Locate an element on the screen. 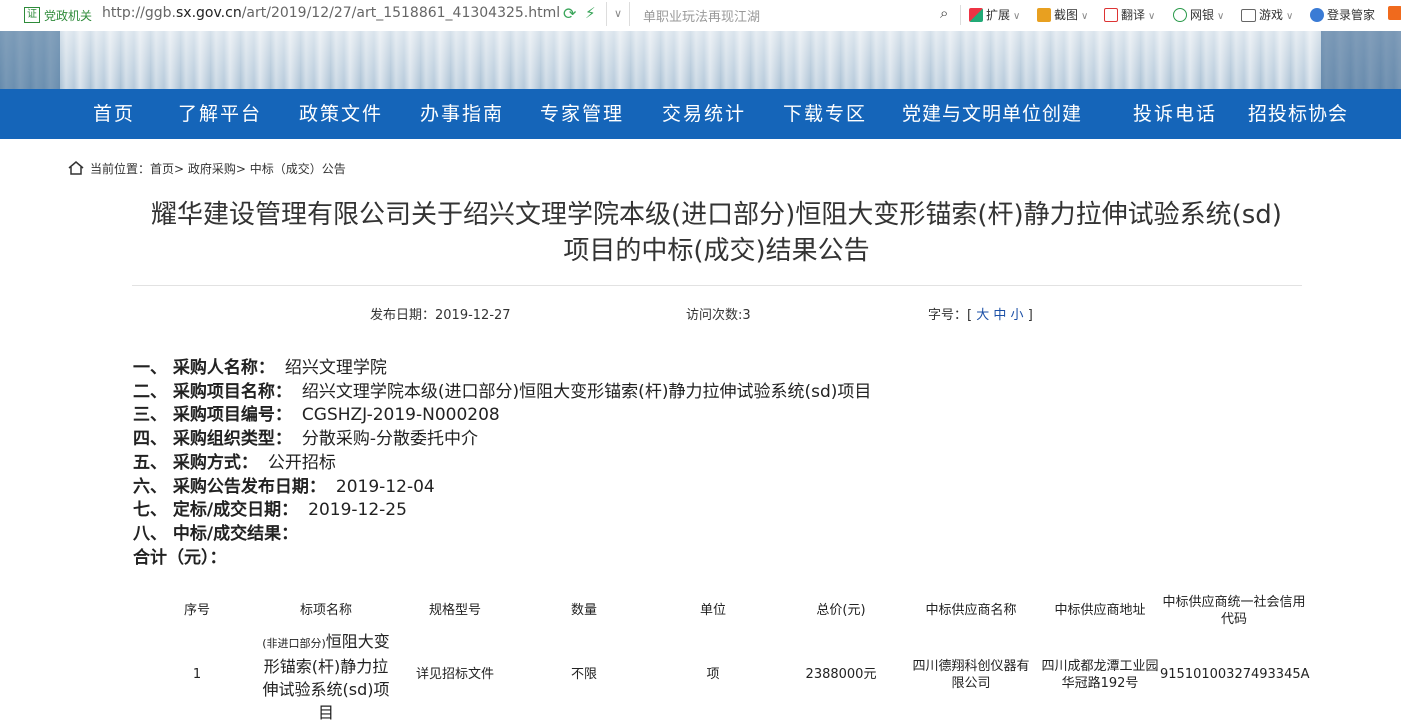 The width and height of the screenshot is (1401, 726). app-icon-shape is located at coordinates (1394, 13).